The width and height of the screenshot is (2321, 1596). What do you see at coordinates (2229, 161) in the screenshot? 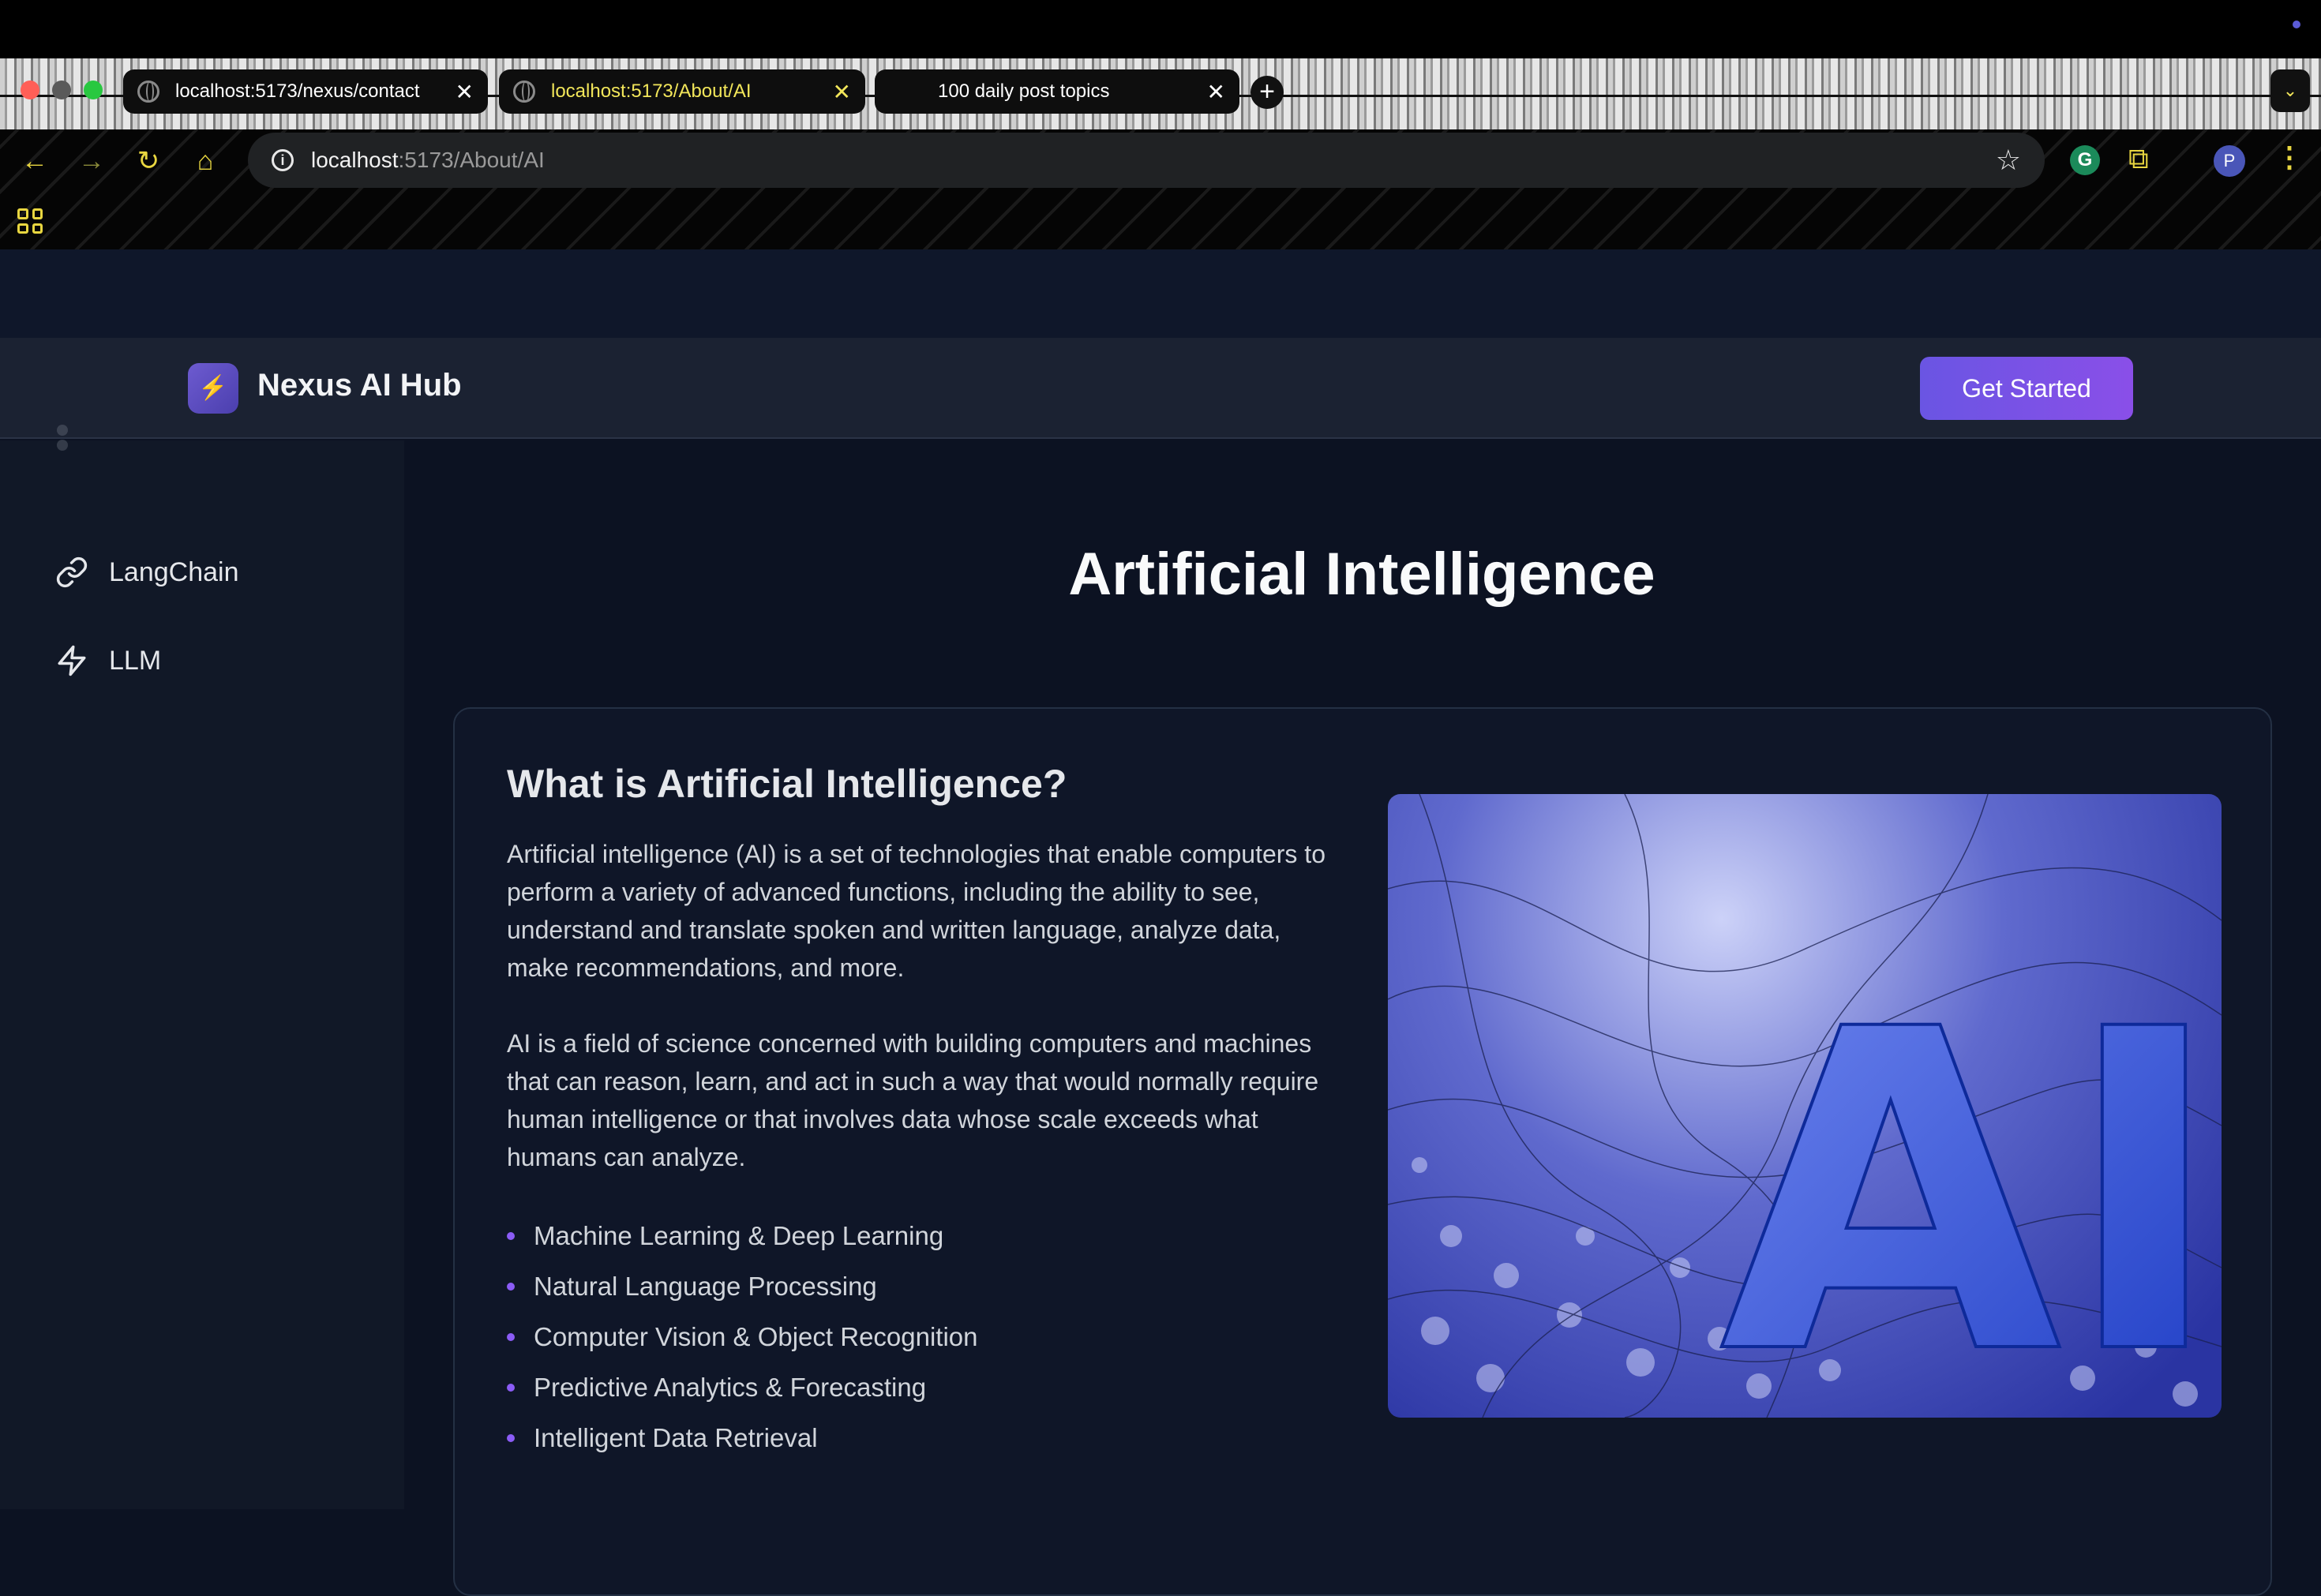
I see `profile-avatar: P` at bounding box center [2229, 161].